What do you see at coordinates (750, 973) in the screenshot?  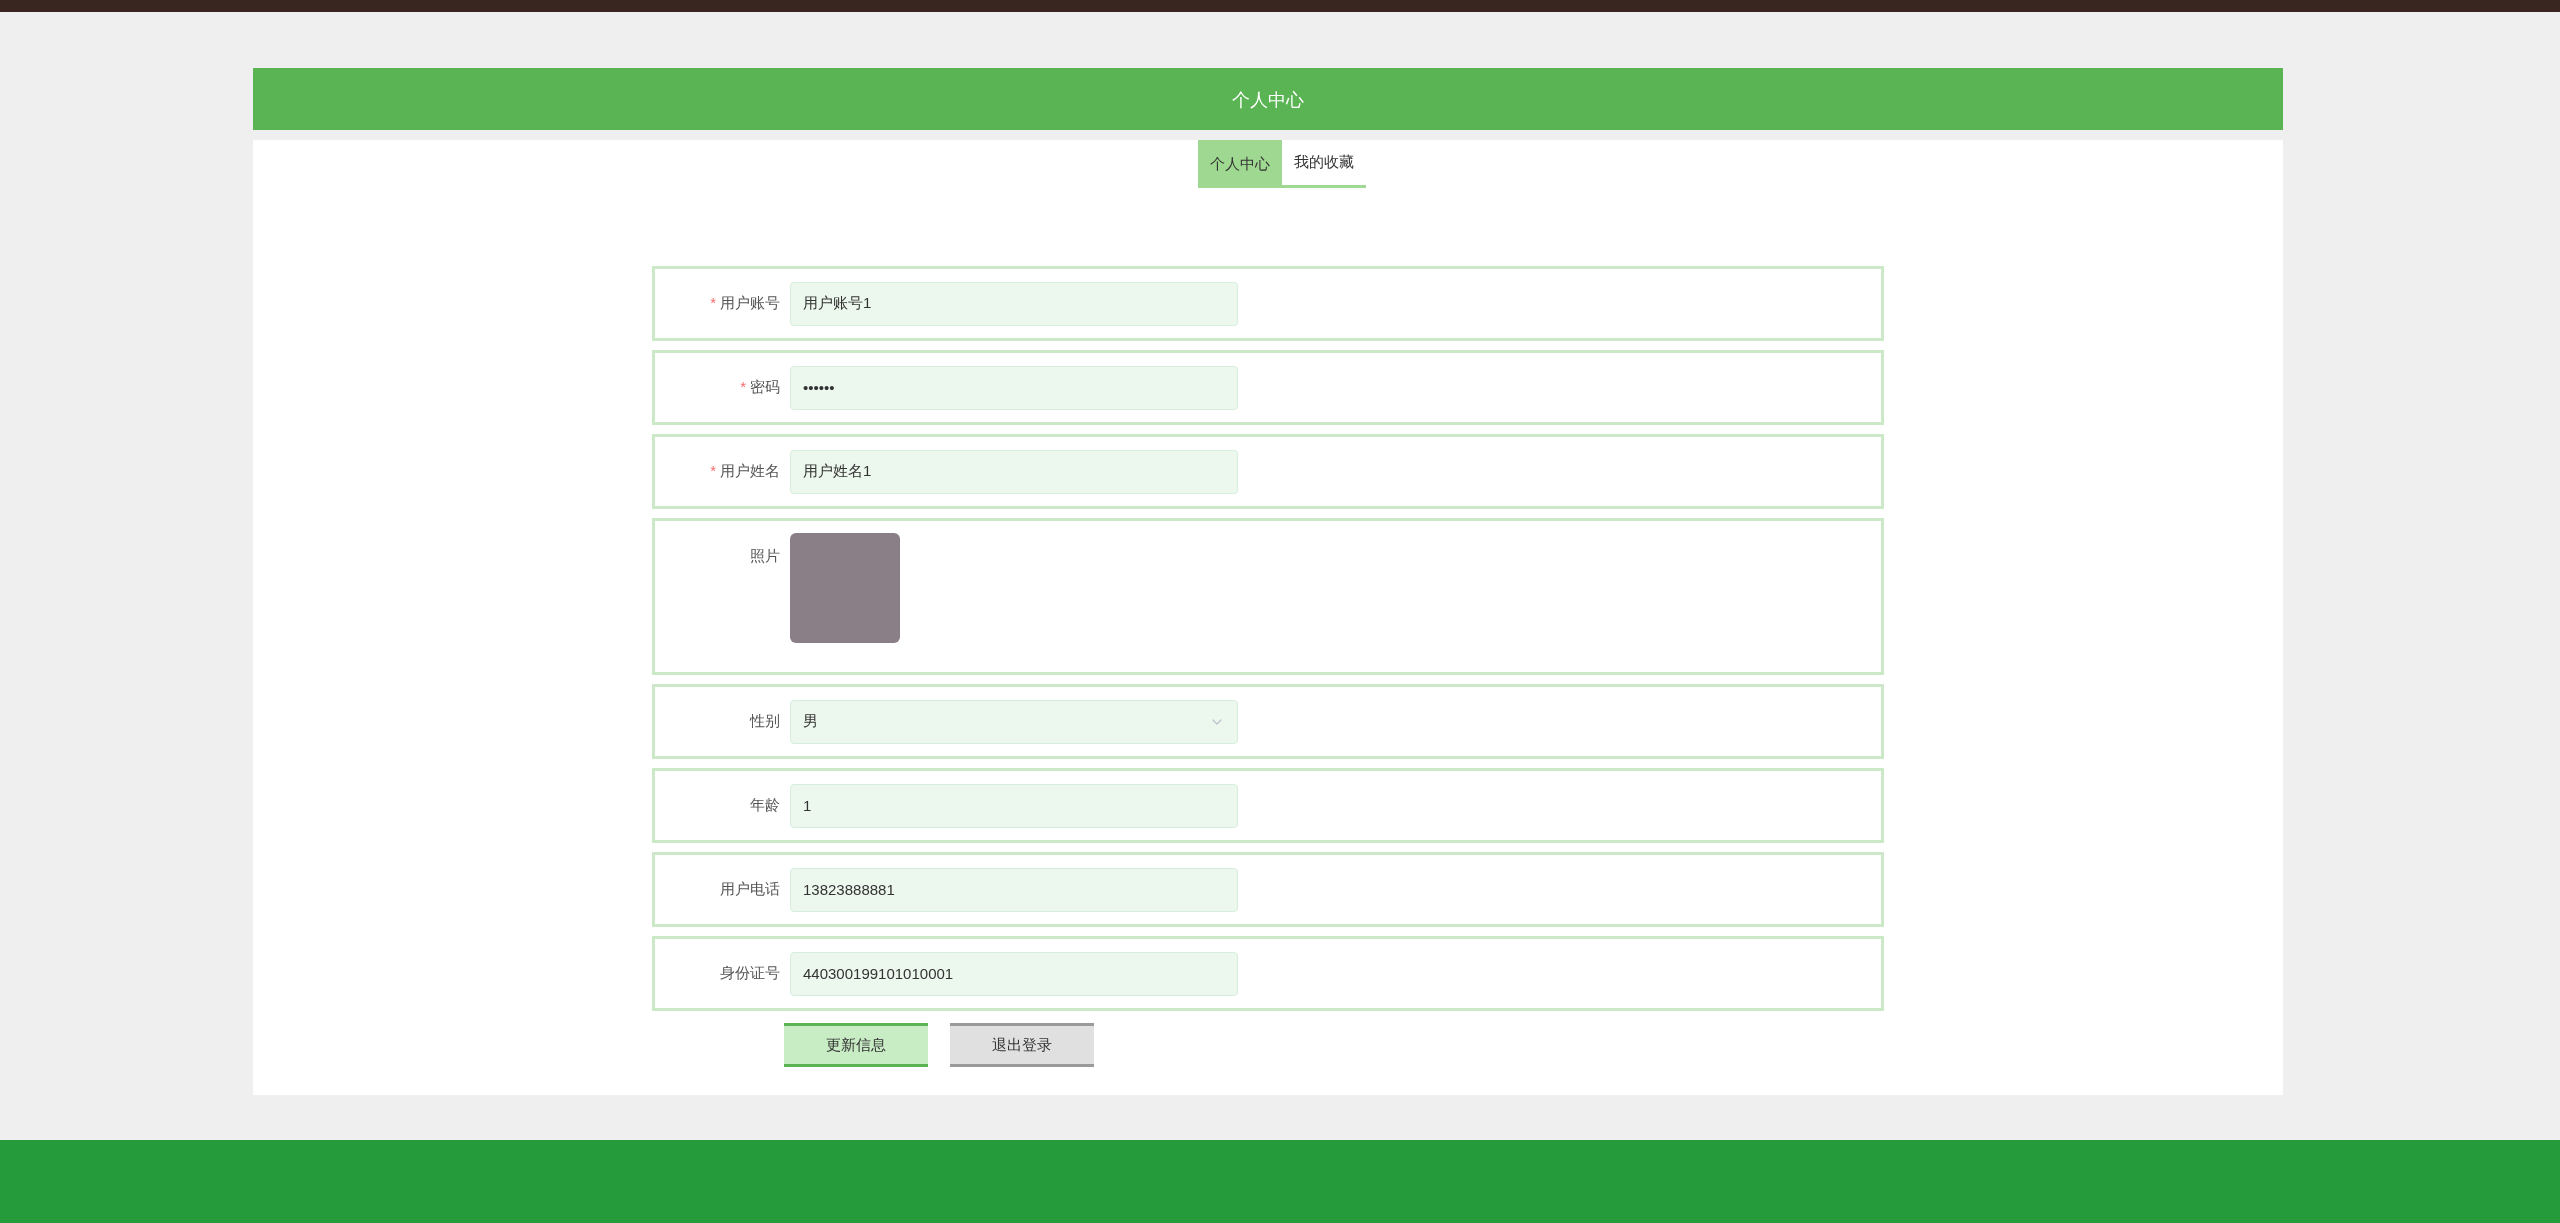 I see `field-label: 身份证号` at bounding box center [750, 973].